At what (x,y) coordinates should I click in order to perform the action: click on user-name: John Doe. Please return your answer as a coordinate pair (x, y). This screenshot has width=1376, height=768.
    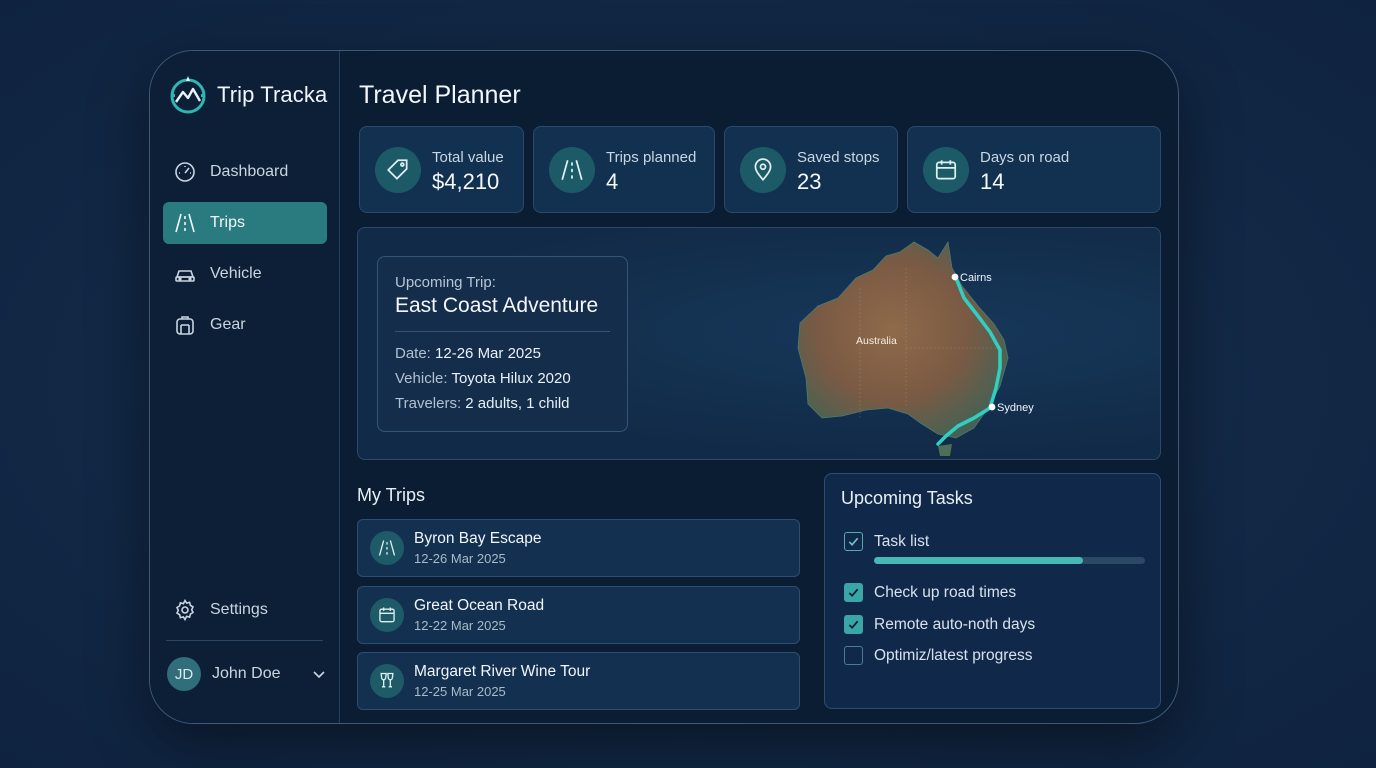
    Looking at the image, I should click on (246, 673).